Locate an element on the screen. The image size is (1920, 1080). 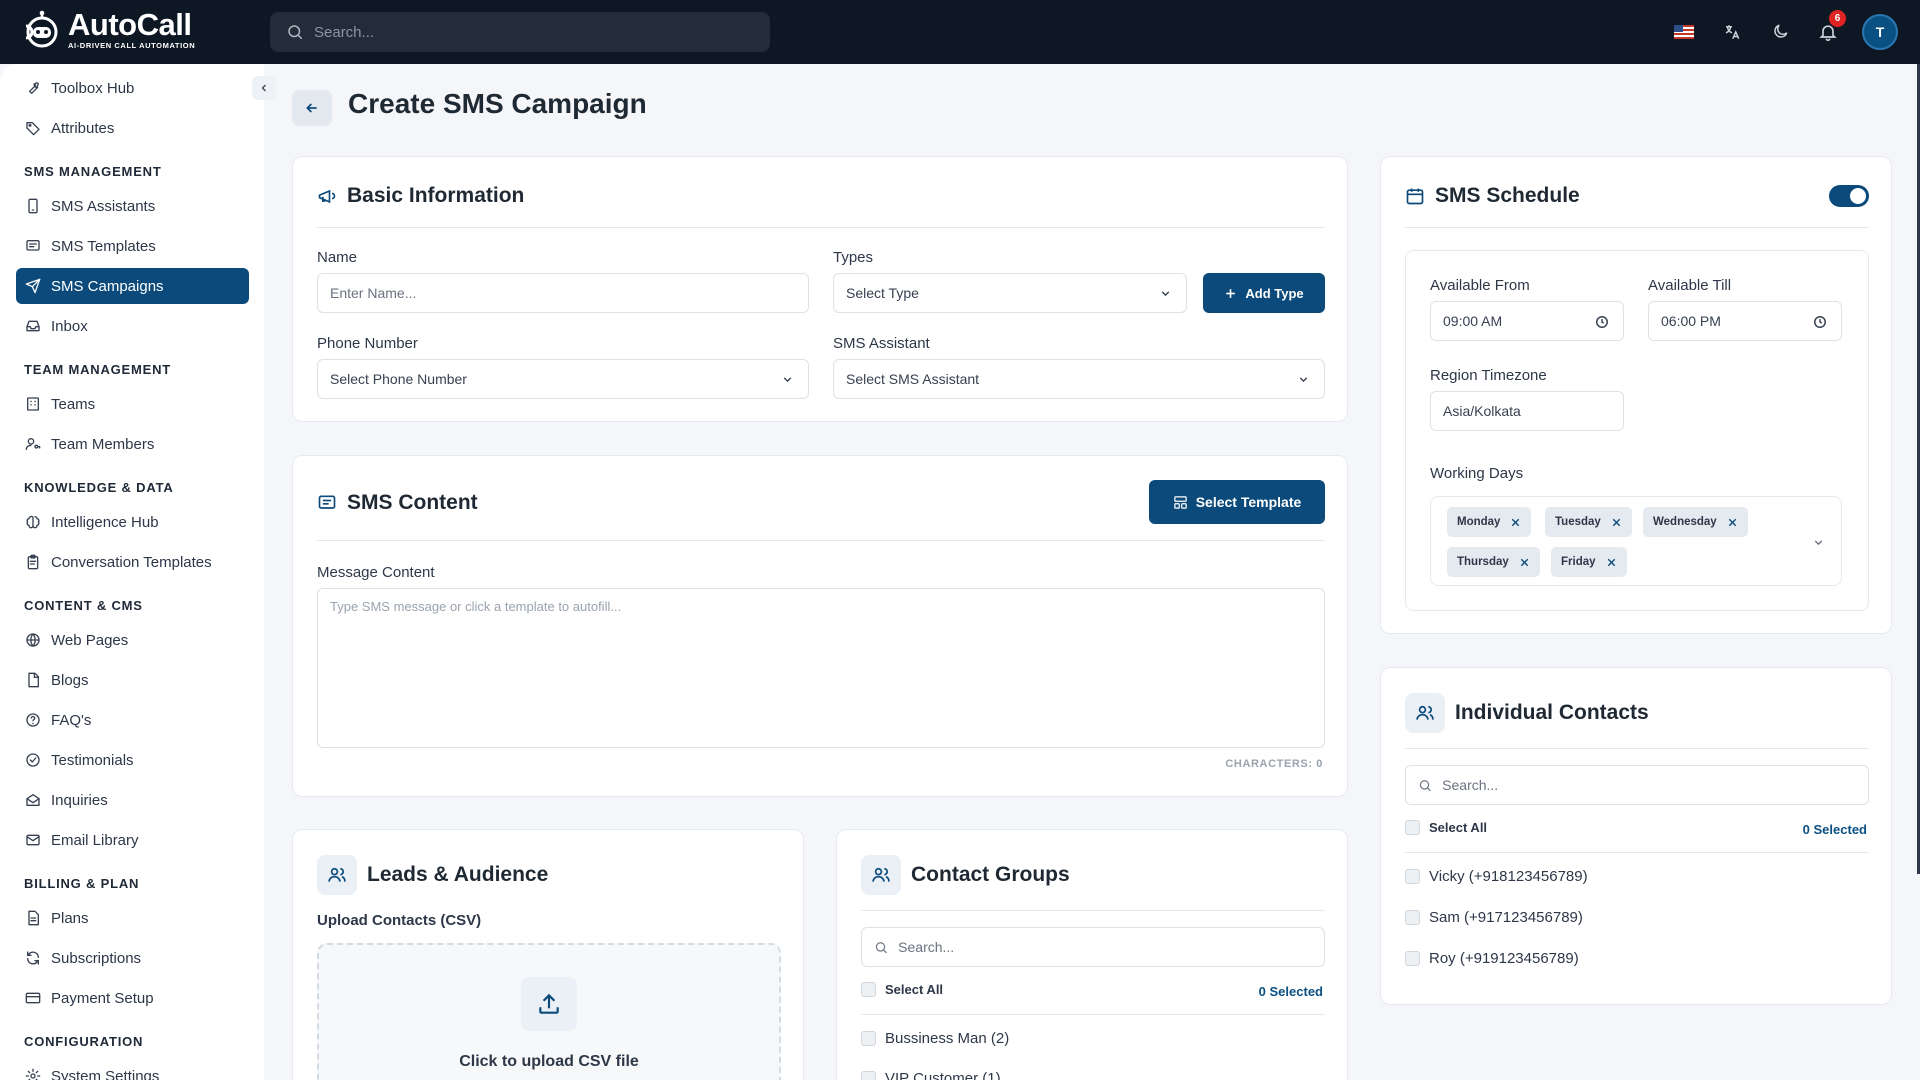
sidebar-item-web-pages: Web Pages is located at coordinates (132, 640).